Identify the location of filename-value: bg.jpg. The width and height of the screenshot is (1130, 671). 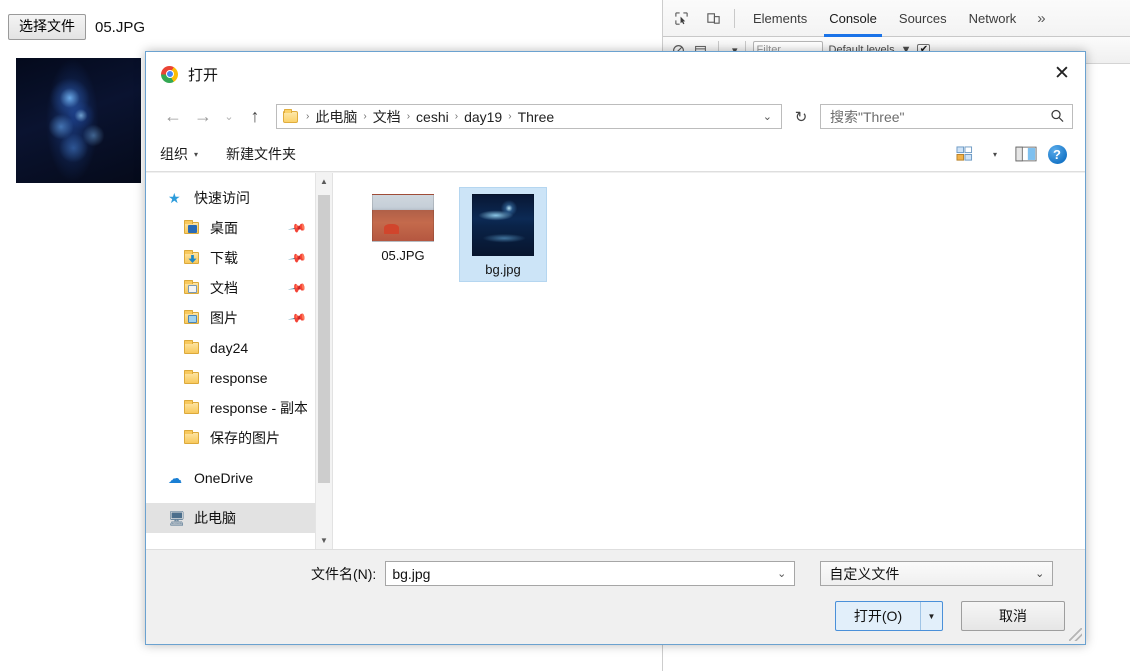
(411, 573).